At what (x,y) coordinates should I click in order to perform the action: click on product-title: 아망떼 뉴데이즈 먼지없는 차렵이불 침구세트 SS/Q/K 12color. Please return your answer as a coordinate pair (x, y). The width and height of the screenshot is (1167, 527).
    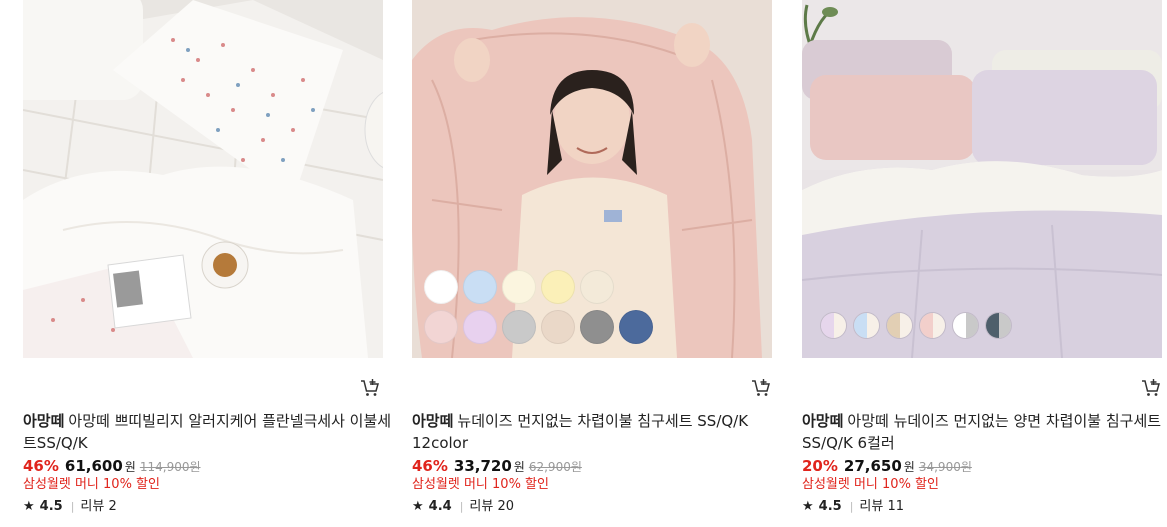
    Looking at the image, I should click on (589, 432).